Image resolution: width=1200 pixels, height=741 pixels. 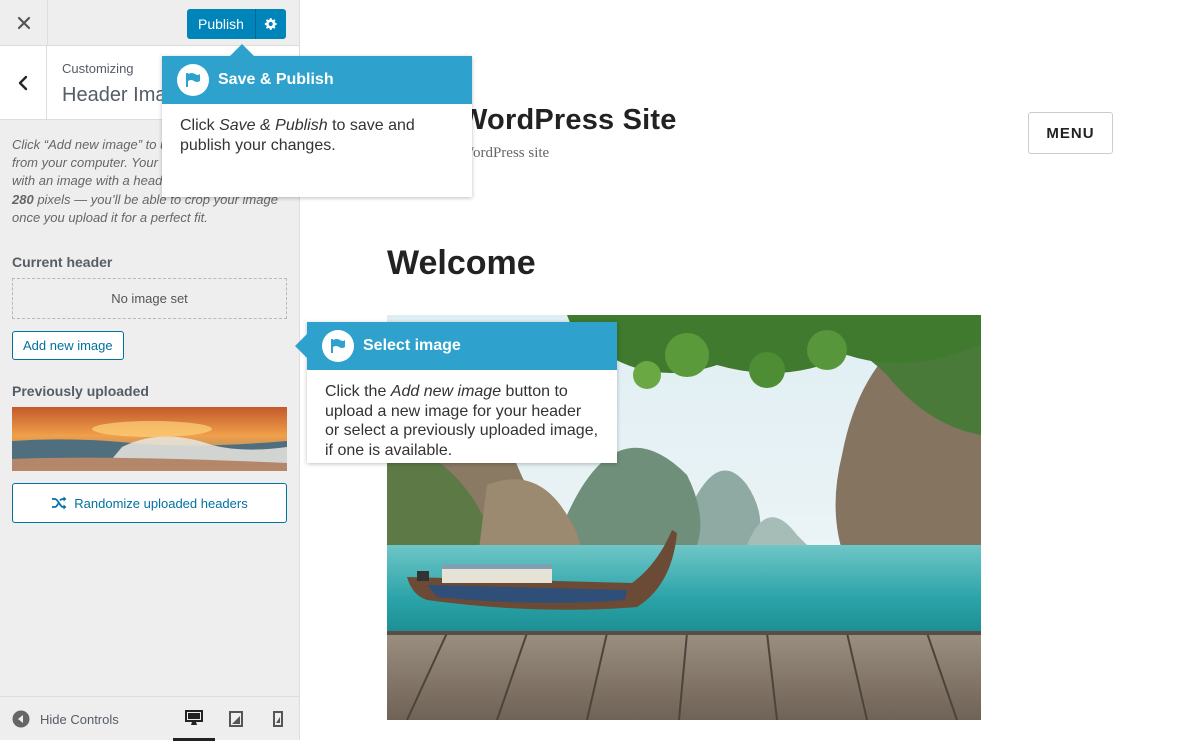 I want to click on current-header-label: Current header, so click(x=62, y=262).